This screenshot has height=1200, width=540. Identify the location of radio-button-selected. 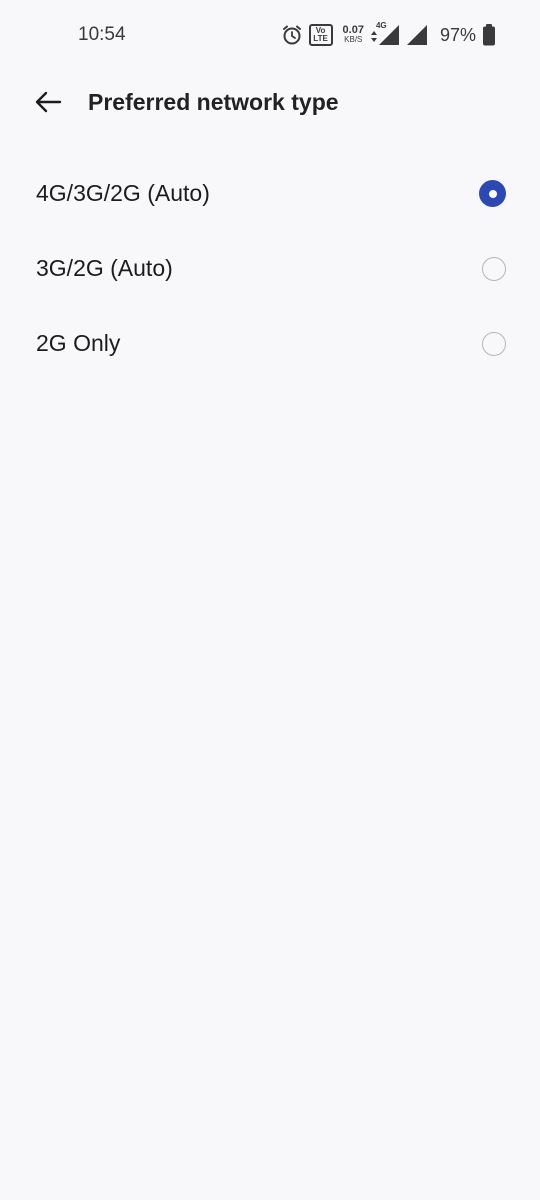
(492, 193).